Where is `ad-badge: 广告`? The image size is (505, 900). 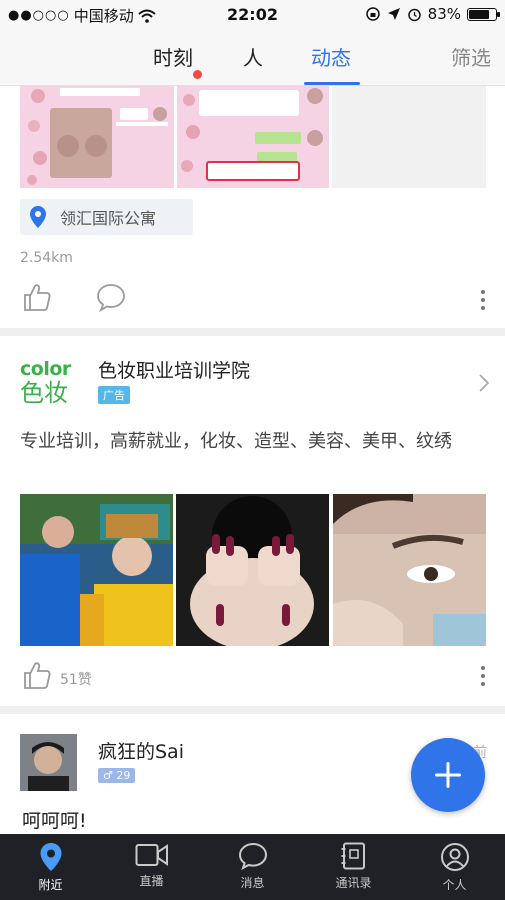
ad-badge: 广告 is located at coordinates (114, 395).